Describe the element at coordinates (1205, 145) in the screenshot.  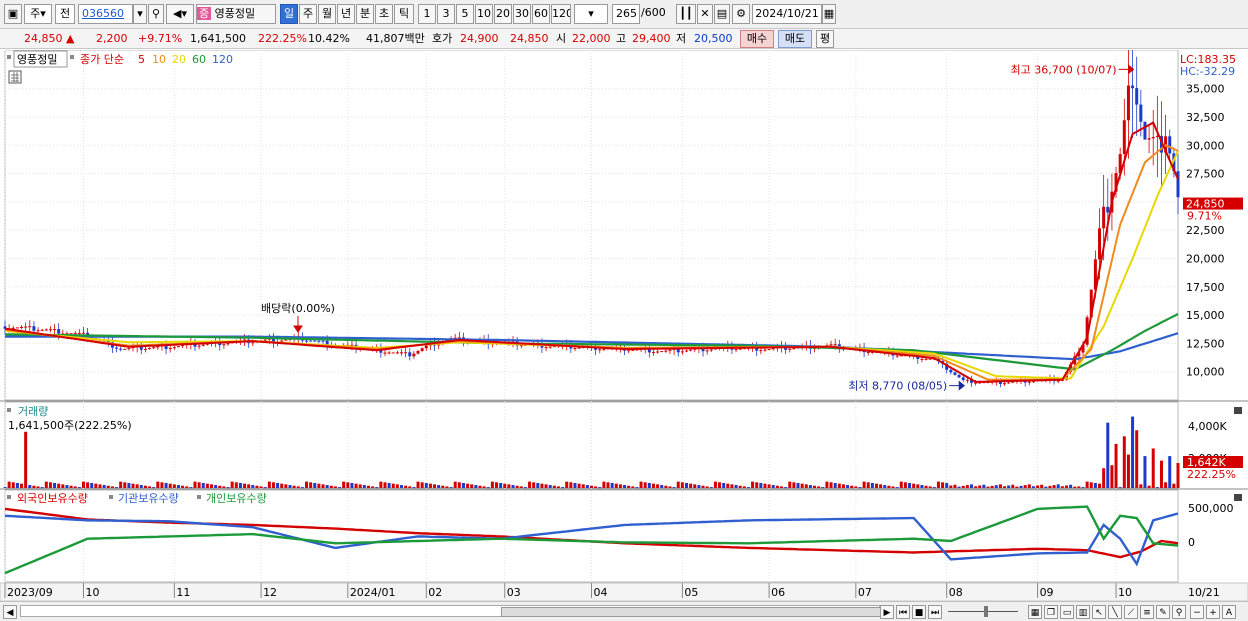
I see `price-tick-label: 30,000` at that location.